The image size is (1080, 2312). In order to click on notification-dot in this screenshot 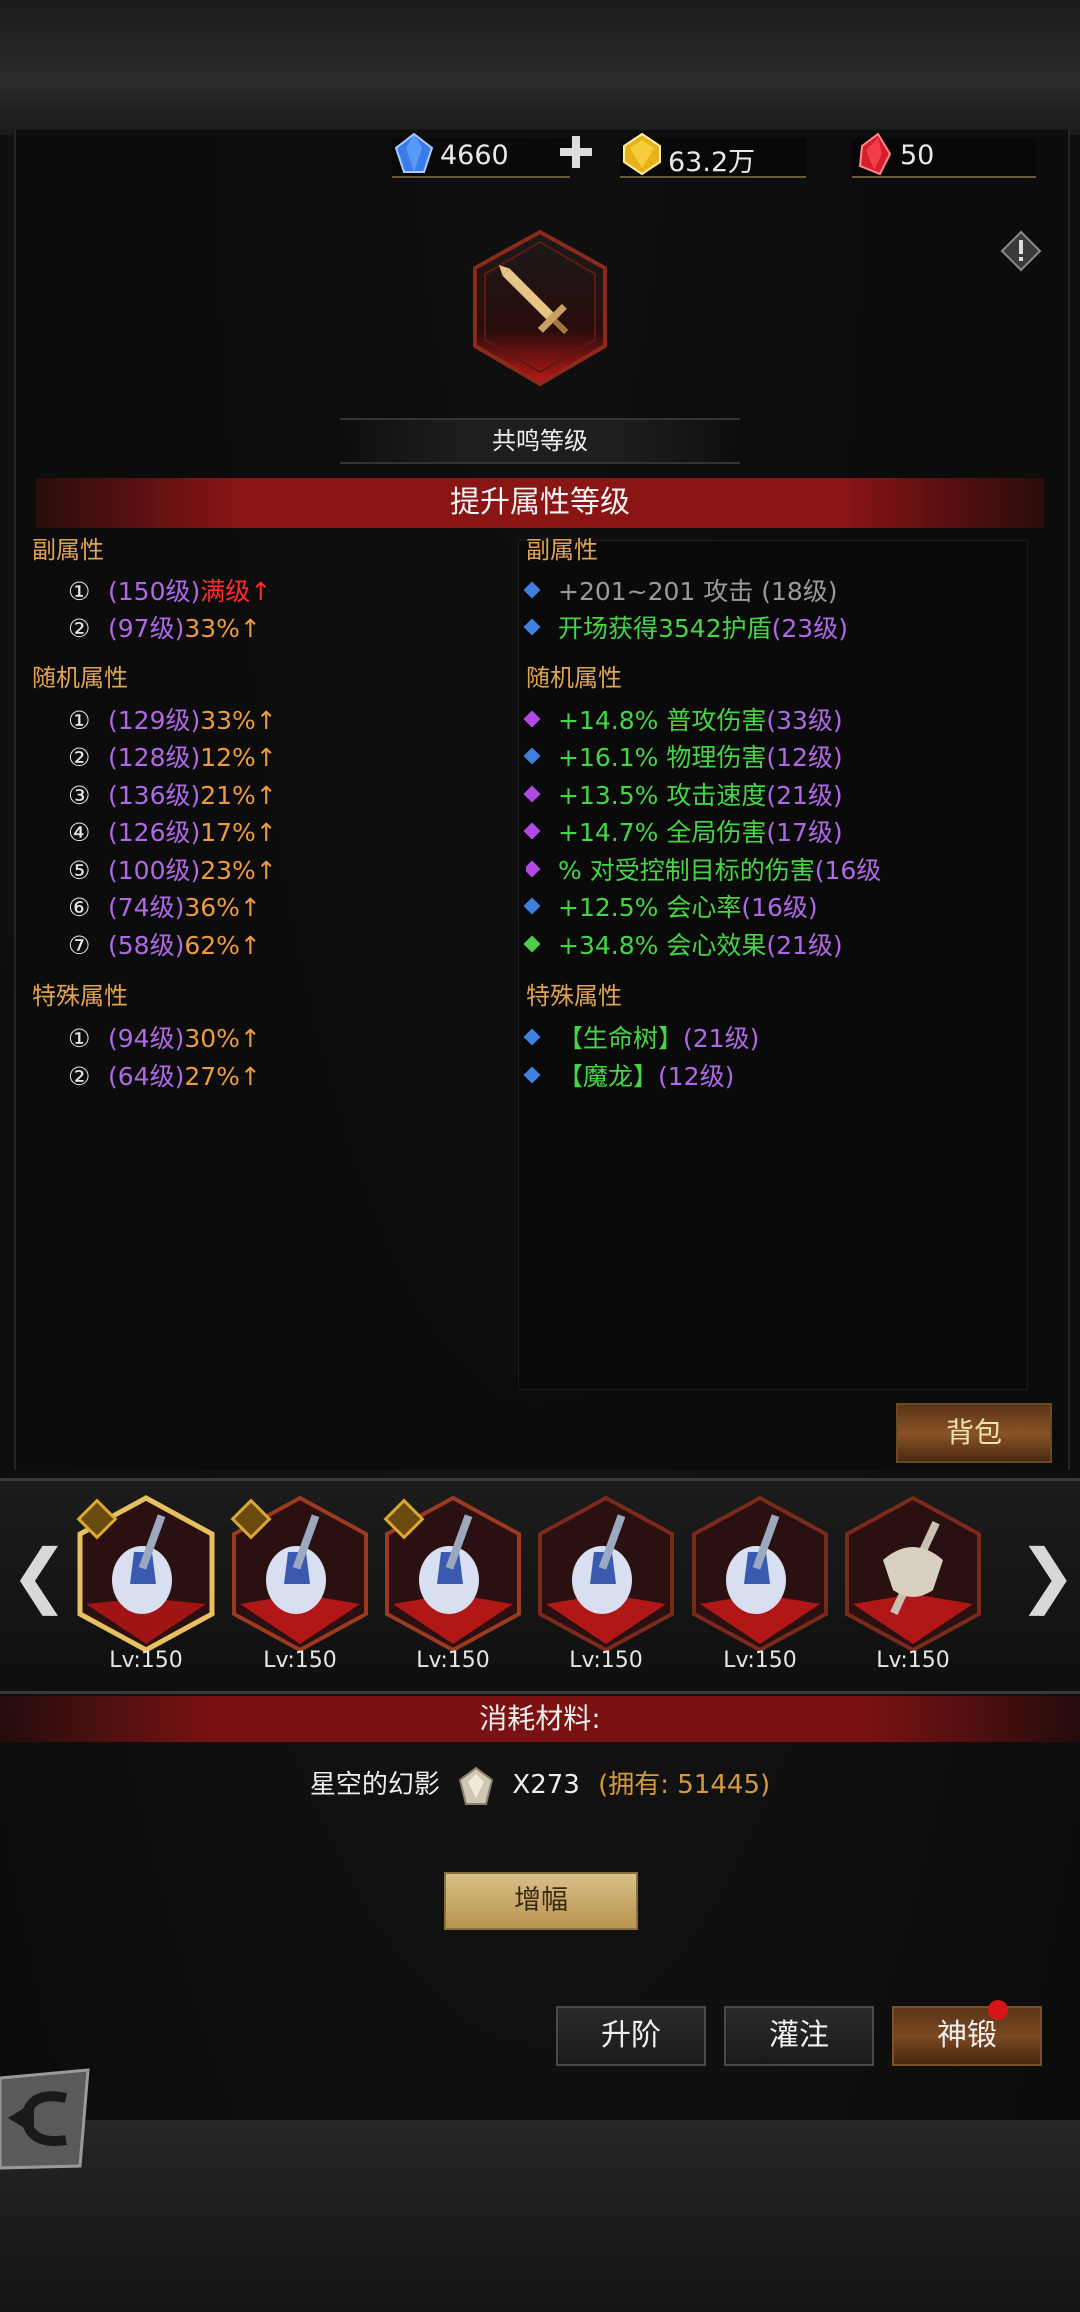, I will do `click(998, 2010)`.